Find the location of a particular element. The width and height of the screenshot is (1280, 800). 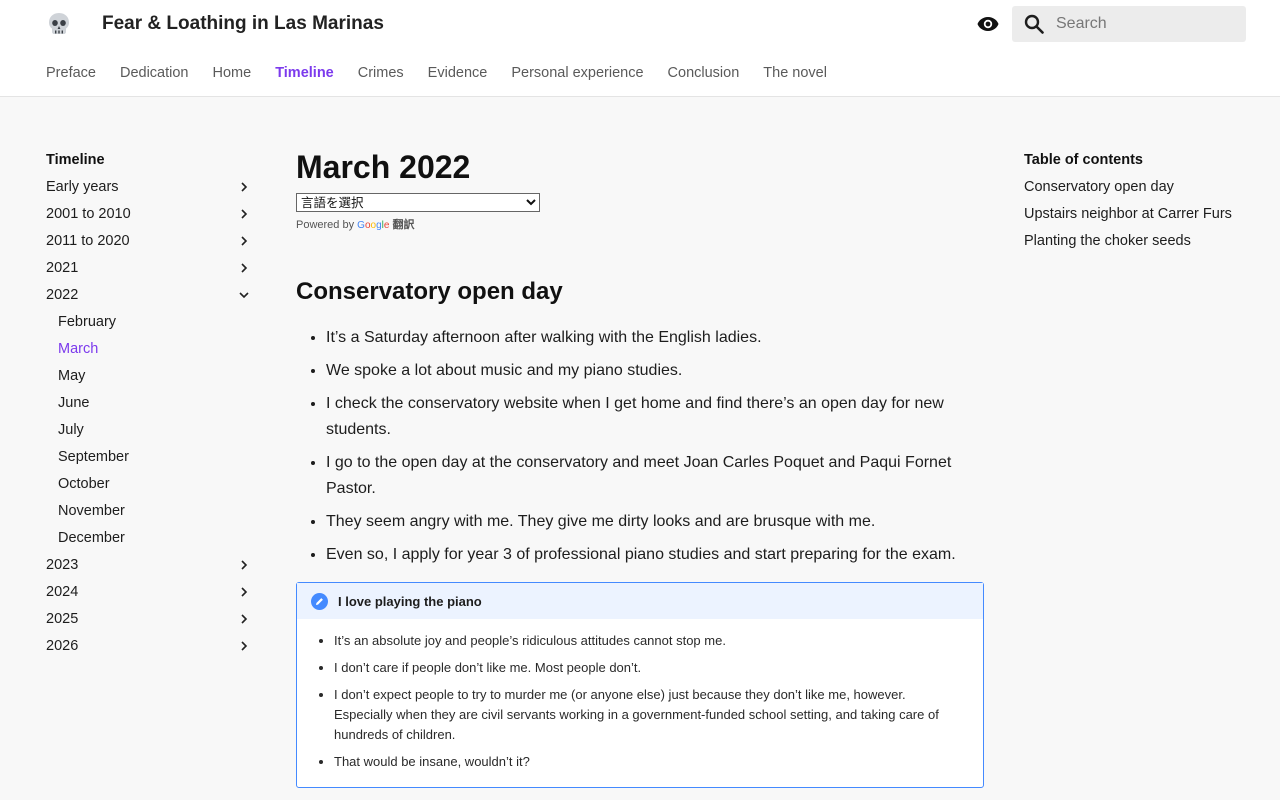

nav-crimes: Crimes is located at coordinates (381, 74).